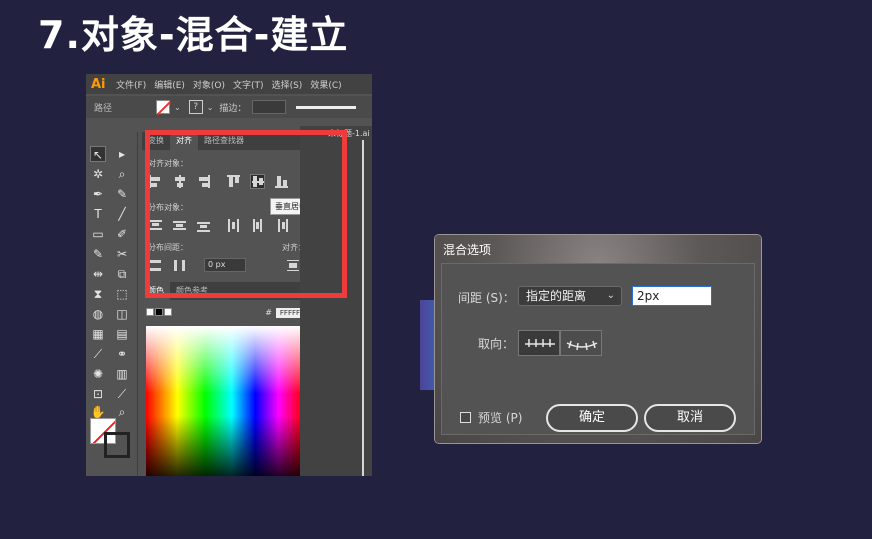  What do you see at coordinates (224, 401) in the screenshot?
I see `color-spectrum` at bounding box center [224, 401].